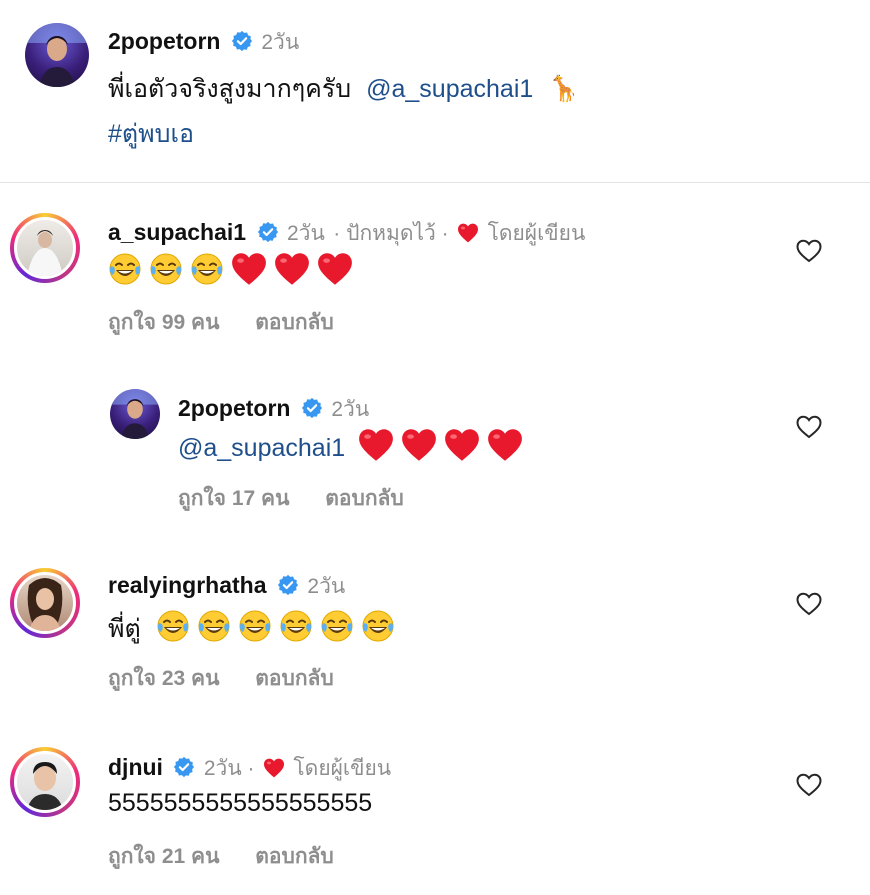 The image size is (870, 895). Describe the element at coordinates (280, 42) in the screenshot. I see `caption-time: 2วัน` at that location.